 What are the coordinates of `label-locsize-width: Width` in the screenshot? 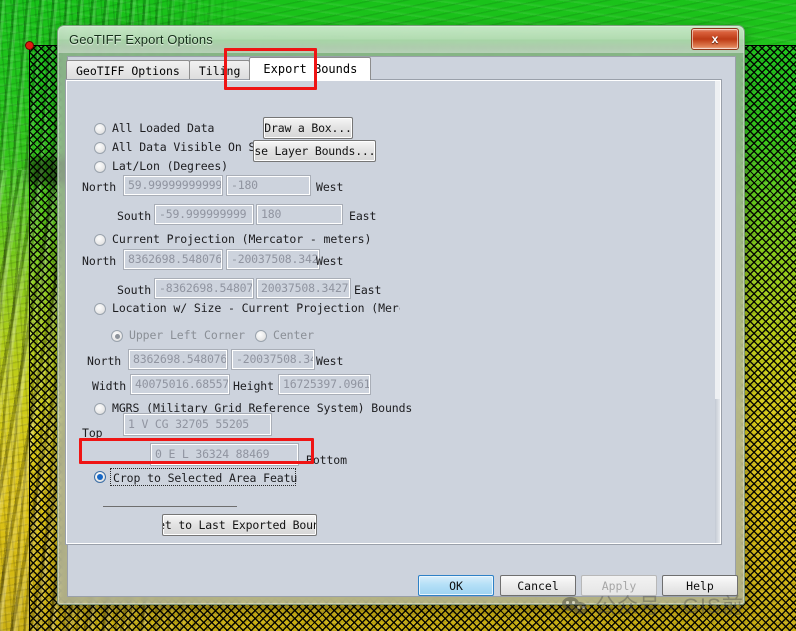 It's located at (109, 386).